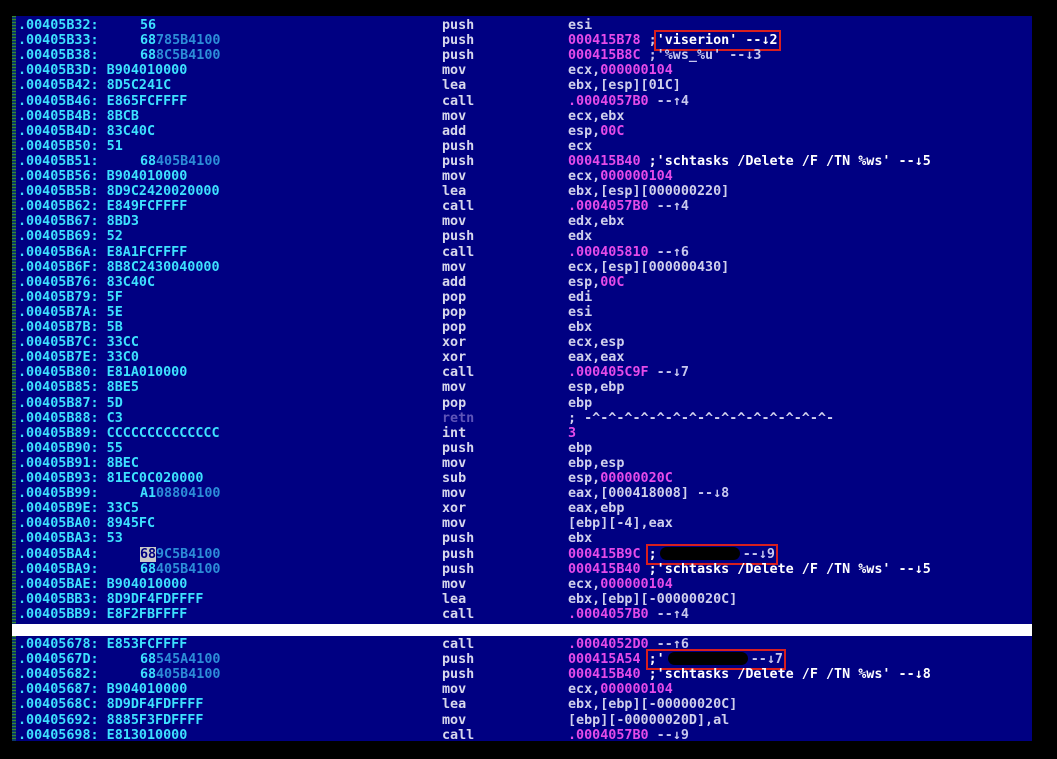 The image size is (1057, 759). Describe the element at coordinates (522, 131) in the screenshot. I see `disasm-row: .00405B4D: 83C40C add esp,00C` at that location.